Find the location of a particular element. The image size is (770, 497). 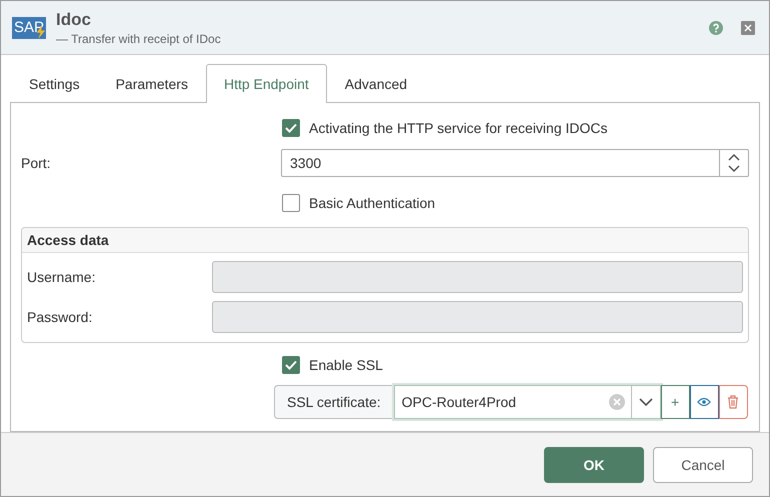

spinner-icon is located at coordinates (734, 163).